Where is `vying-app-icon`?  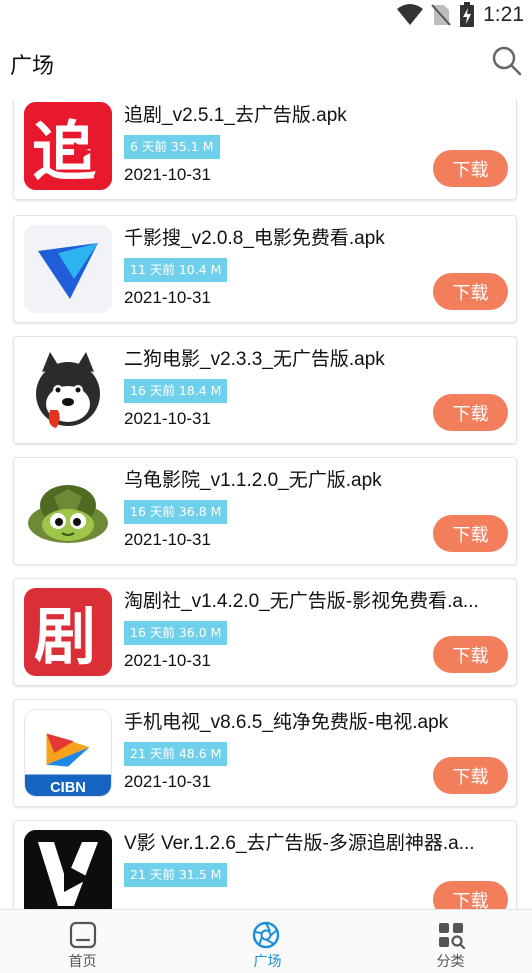
vying-app-icon is located at coordinates (68, 869).